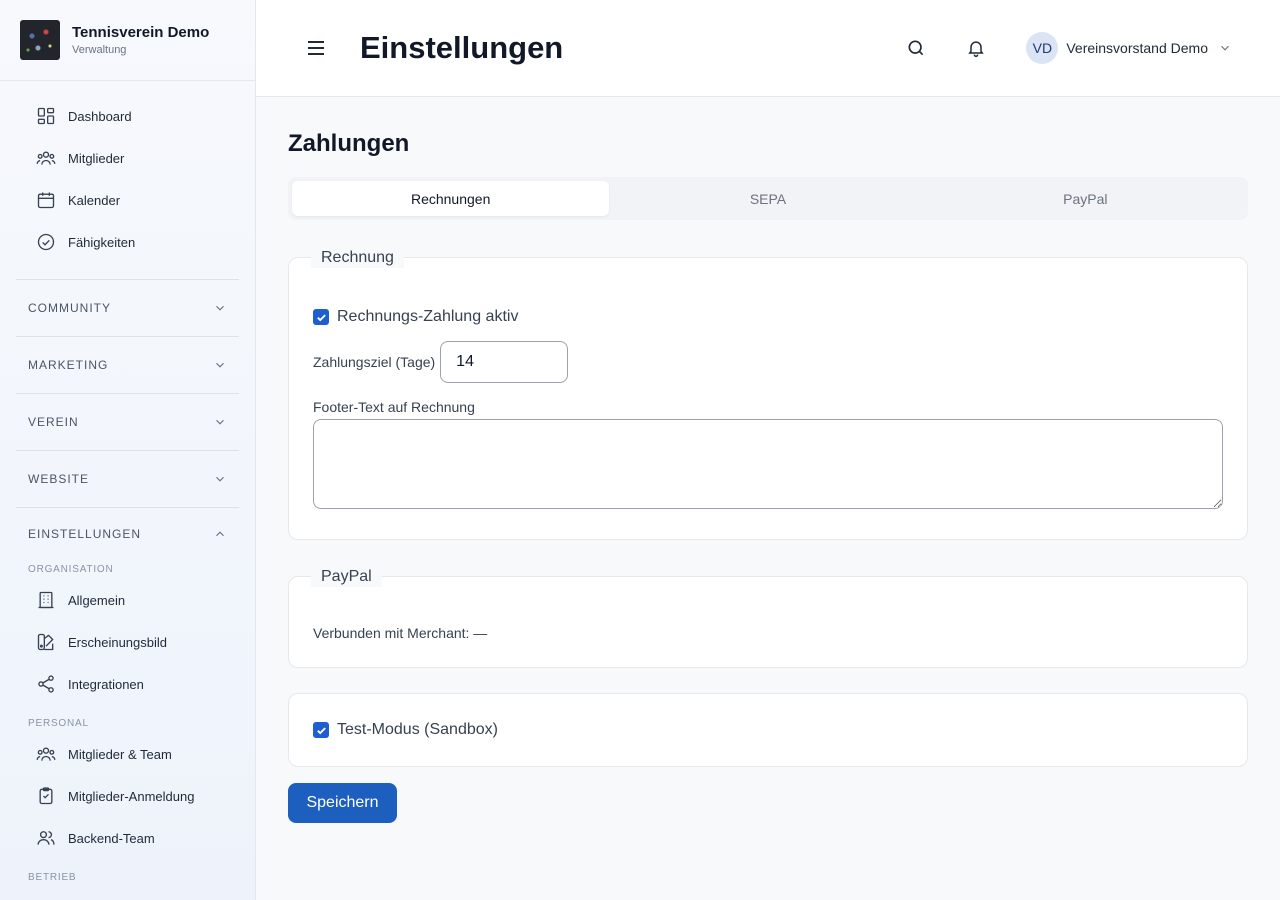 This screenshot has width=1280, height=900. What do you see at coordinates (46, 796) in the screenshot?
I see `clipboard-icon` at bounding box center [46, 796].